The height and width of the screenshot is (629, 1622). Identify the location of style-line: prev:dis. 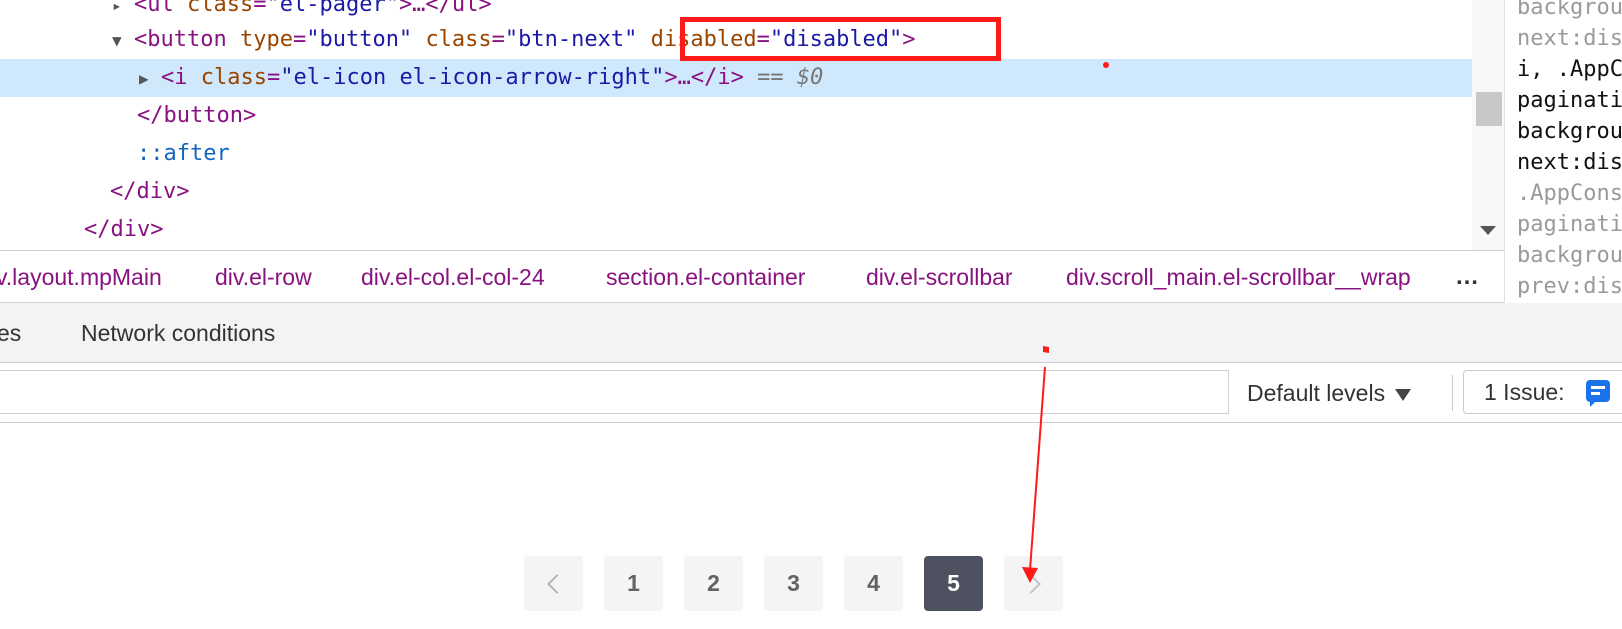
(1569, 286).